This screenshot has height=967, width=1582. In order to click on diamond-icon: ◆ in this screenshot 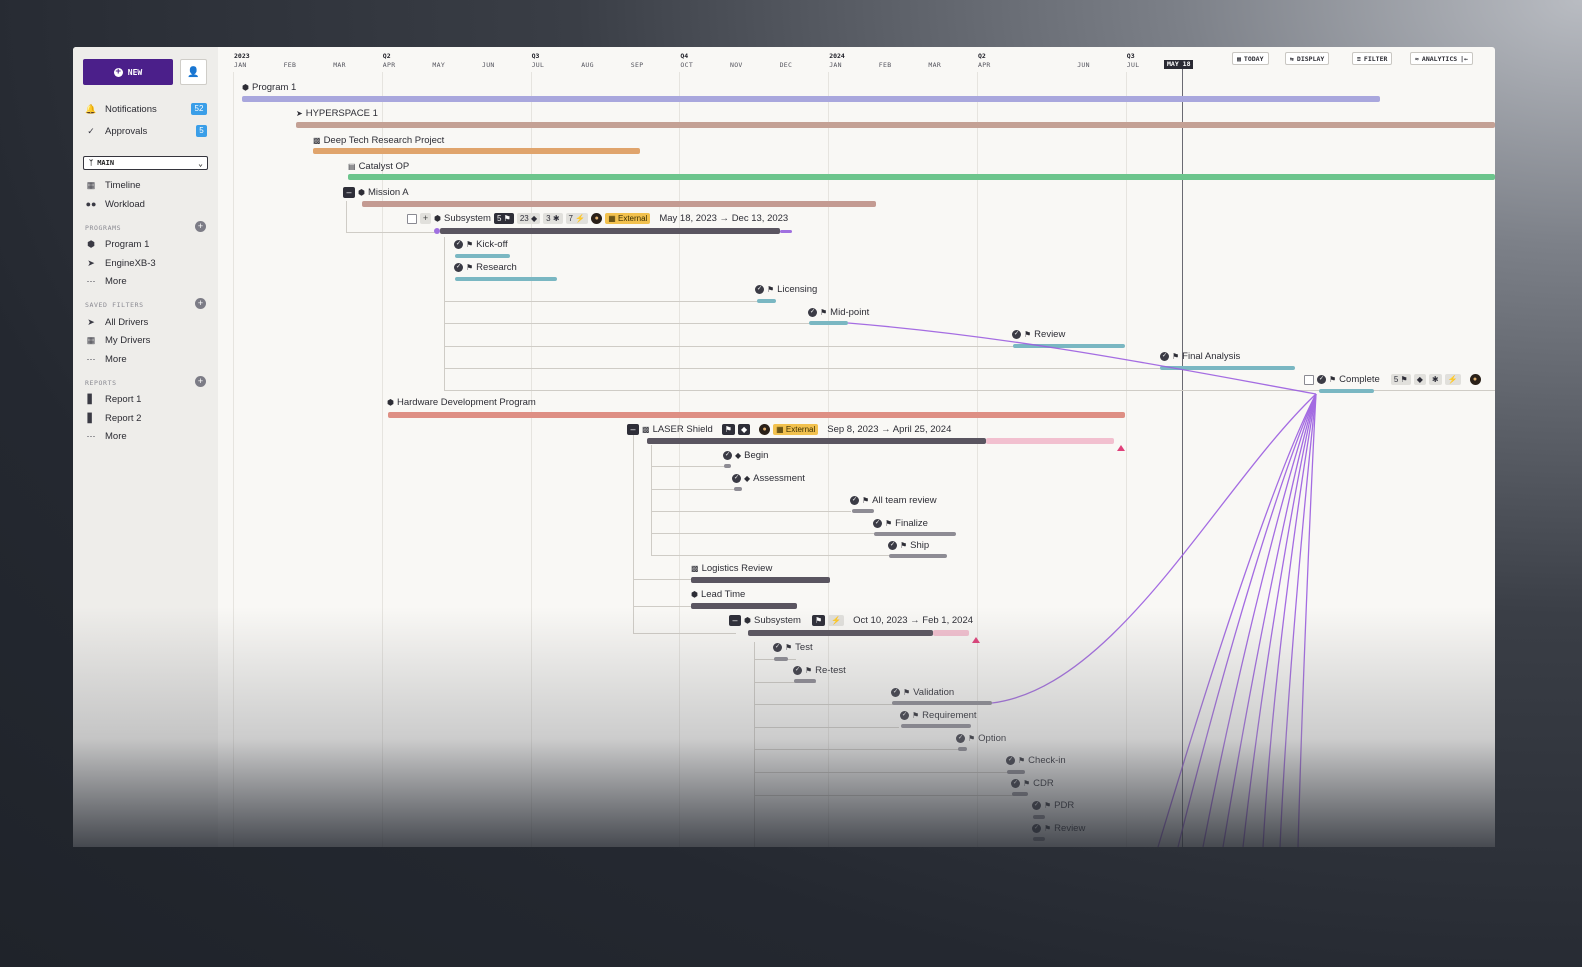, I will do `click(744, 429)`.